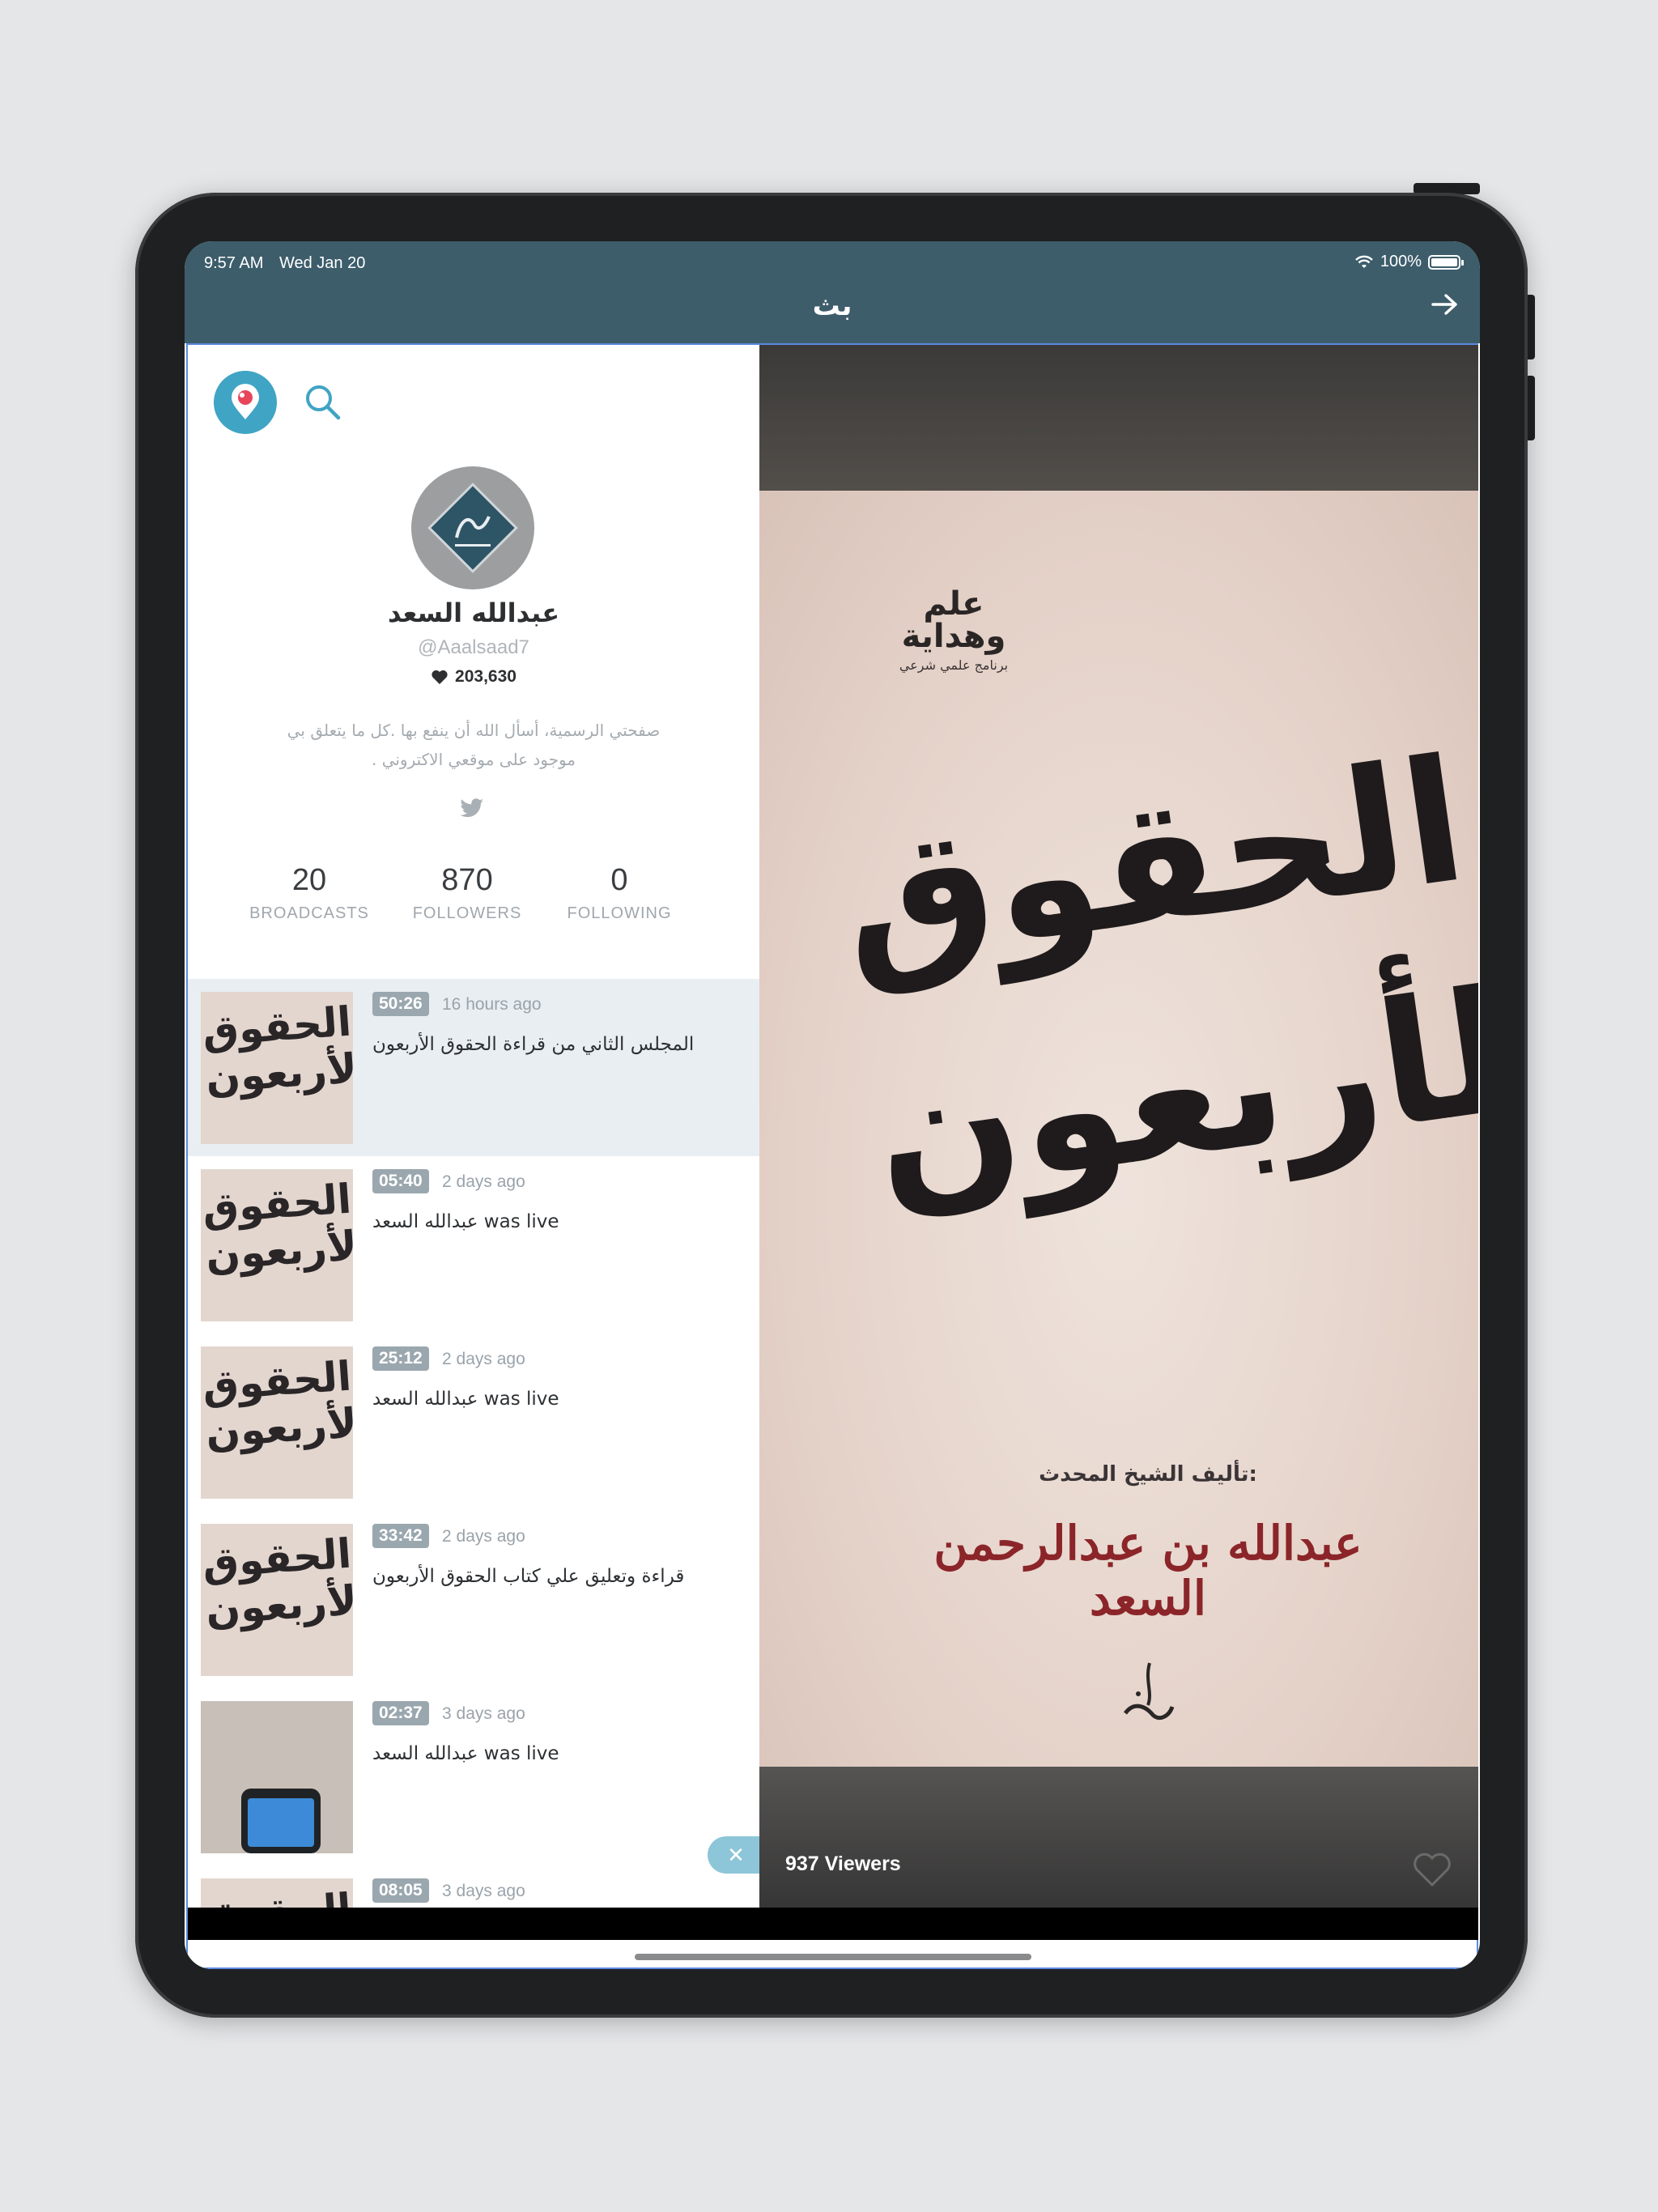  Describe the element at coordinates (467, 880) in the screenshot. I see `followers-count: 870` at that location.